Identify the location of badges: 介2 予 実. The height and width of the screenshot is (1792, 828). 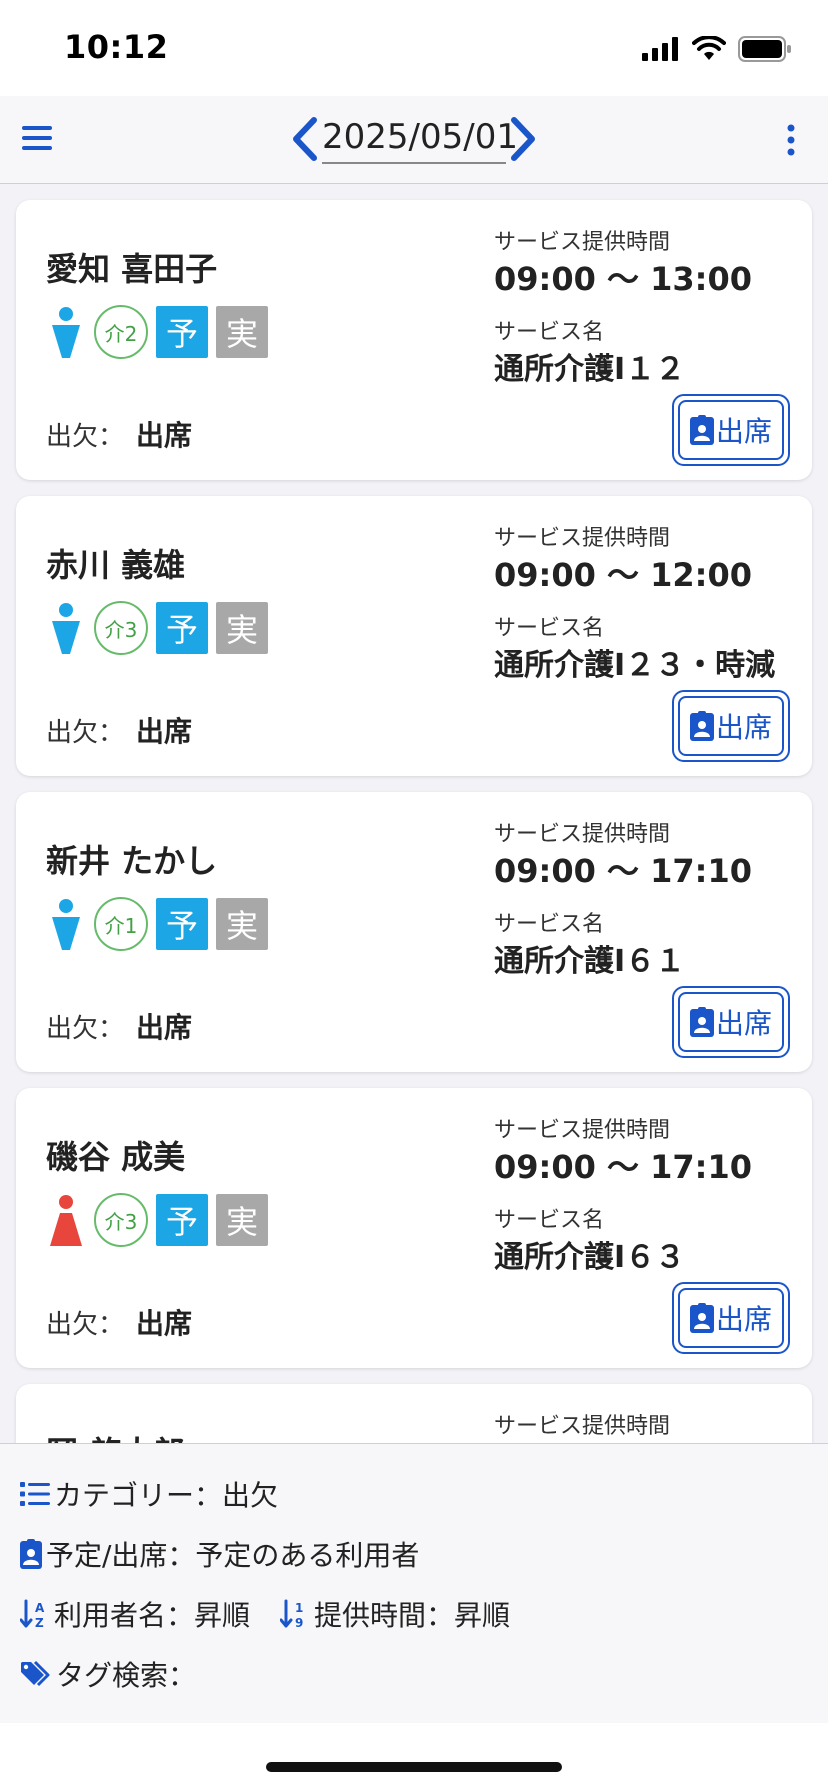
(157, 332).